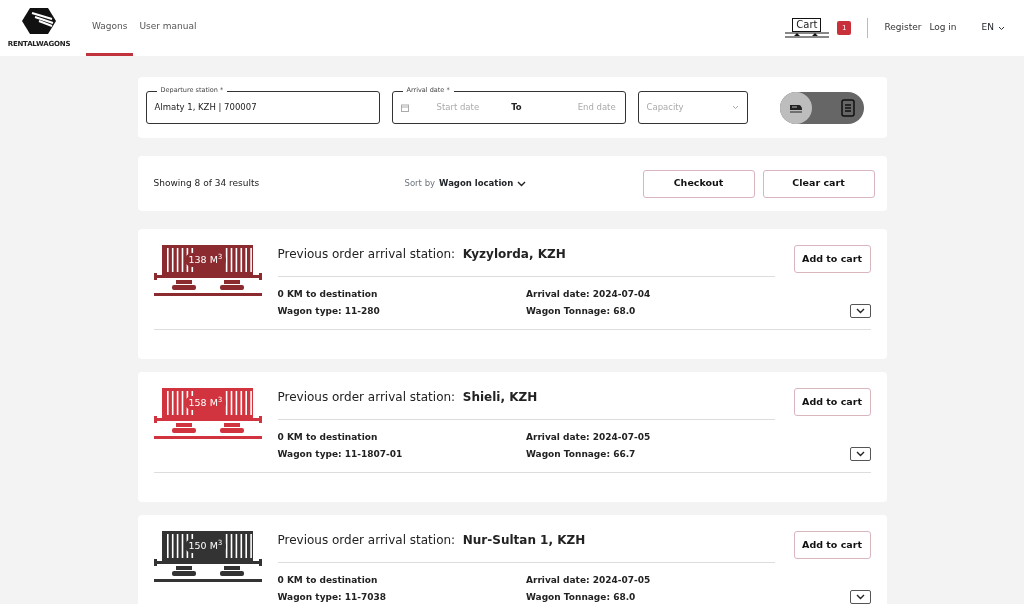 The height and width of the screenshot is (604, 1024). What do you see at coordinates (328, 311) in the screenshot?
I see `wagon-type-text: Wagon type: 11-280` at bounding box center [328, 311].